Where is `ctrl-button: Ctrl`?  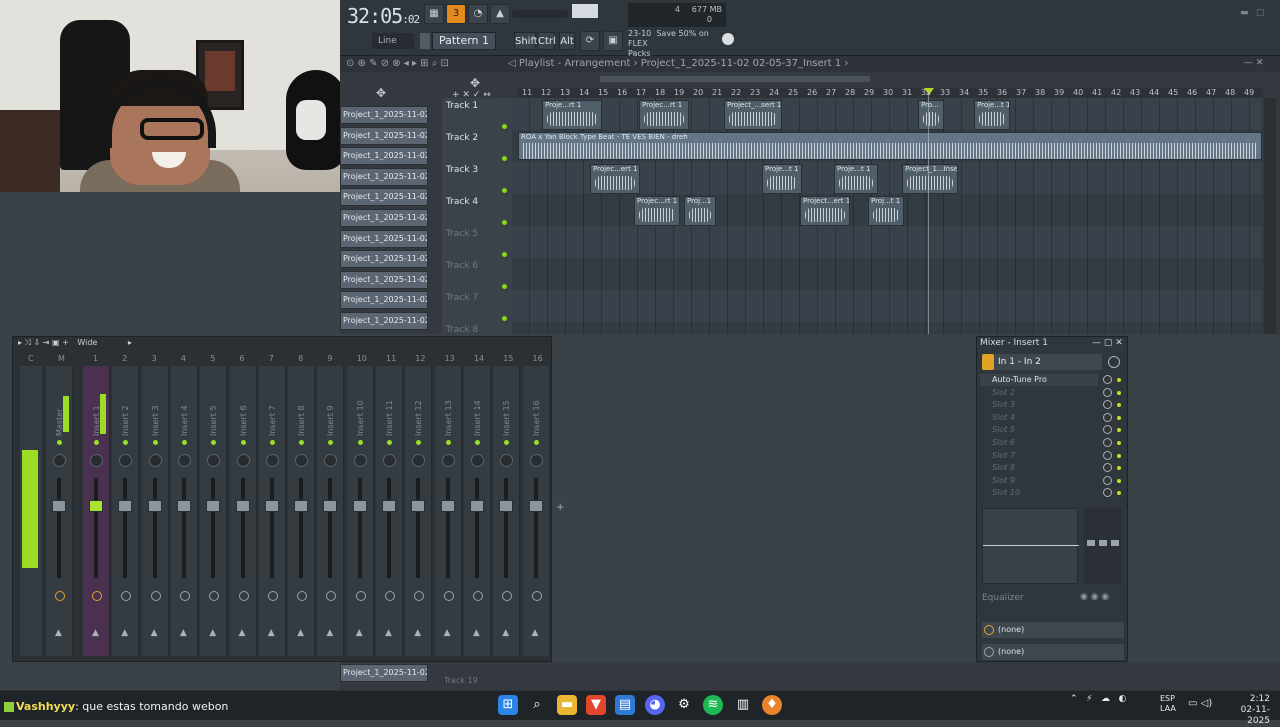 ctrl-button: Ctrl is located at coordinates (546, 41).